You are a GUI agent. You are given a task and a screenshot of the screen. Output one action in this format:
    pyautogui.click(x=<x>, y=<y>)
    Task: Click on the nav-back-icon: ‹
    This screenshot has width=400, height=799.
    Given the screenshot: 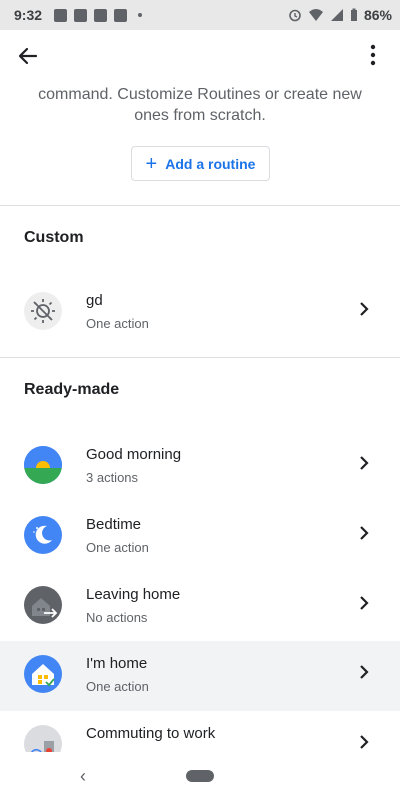 What is the action you would take?
    pyautogui.click(x=83, y=776)
    